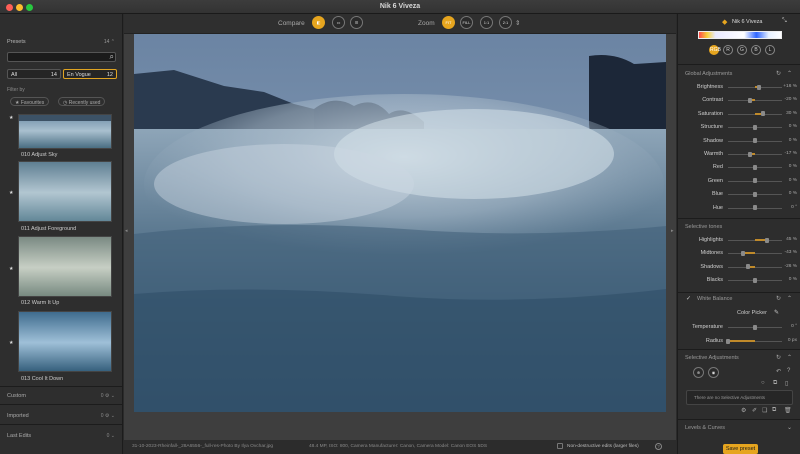 The width and height of the screenshot is (800, 454). I want to click on checkmark-icon: ✓, so click(688, 298).